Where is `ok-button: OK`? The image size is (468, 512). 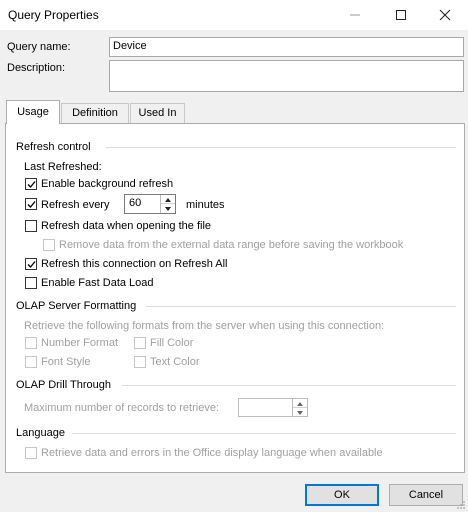
ok-button: OK is located at coordinates (342, 495).